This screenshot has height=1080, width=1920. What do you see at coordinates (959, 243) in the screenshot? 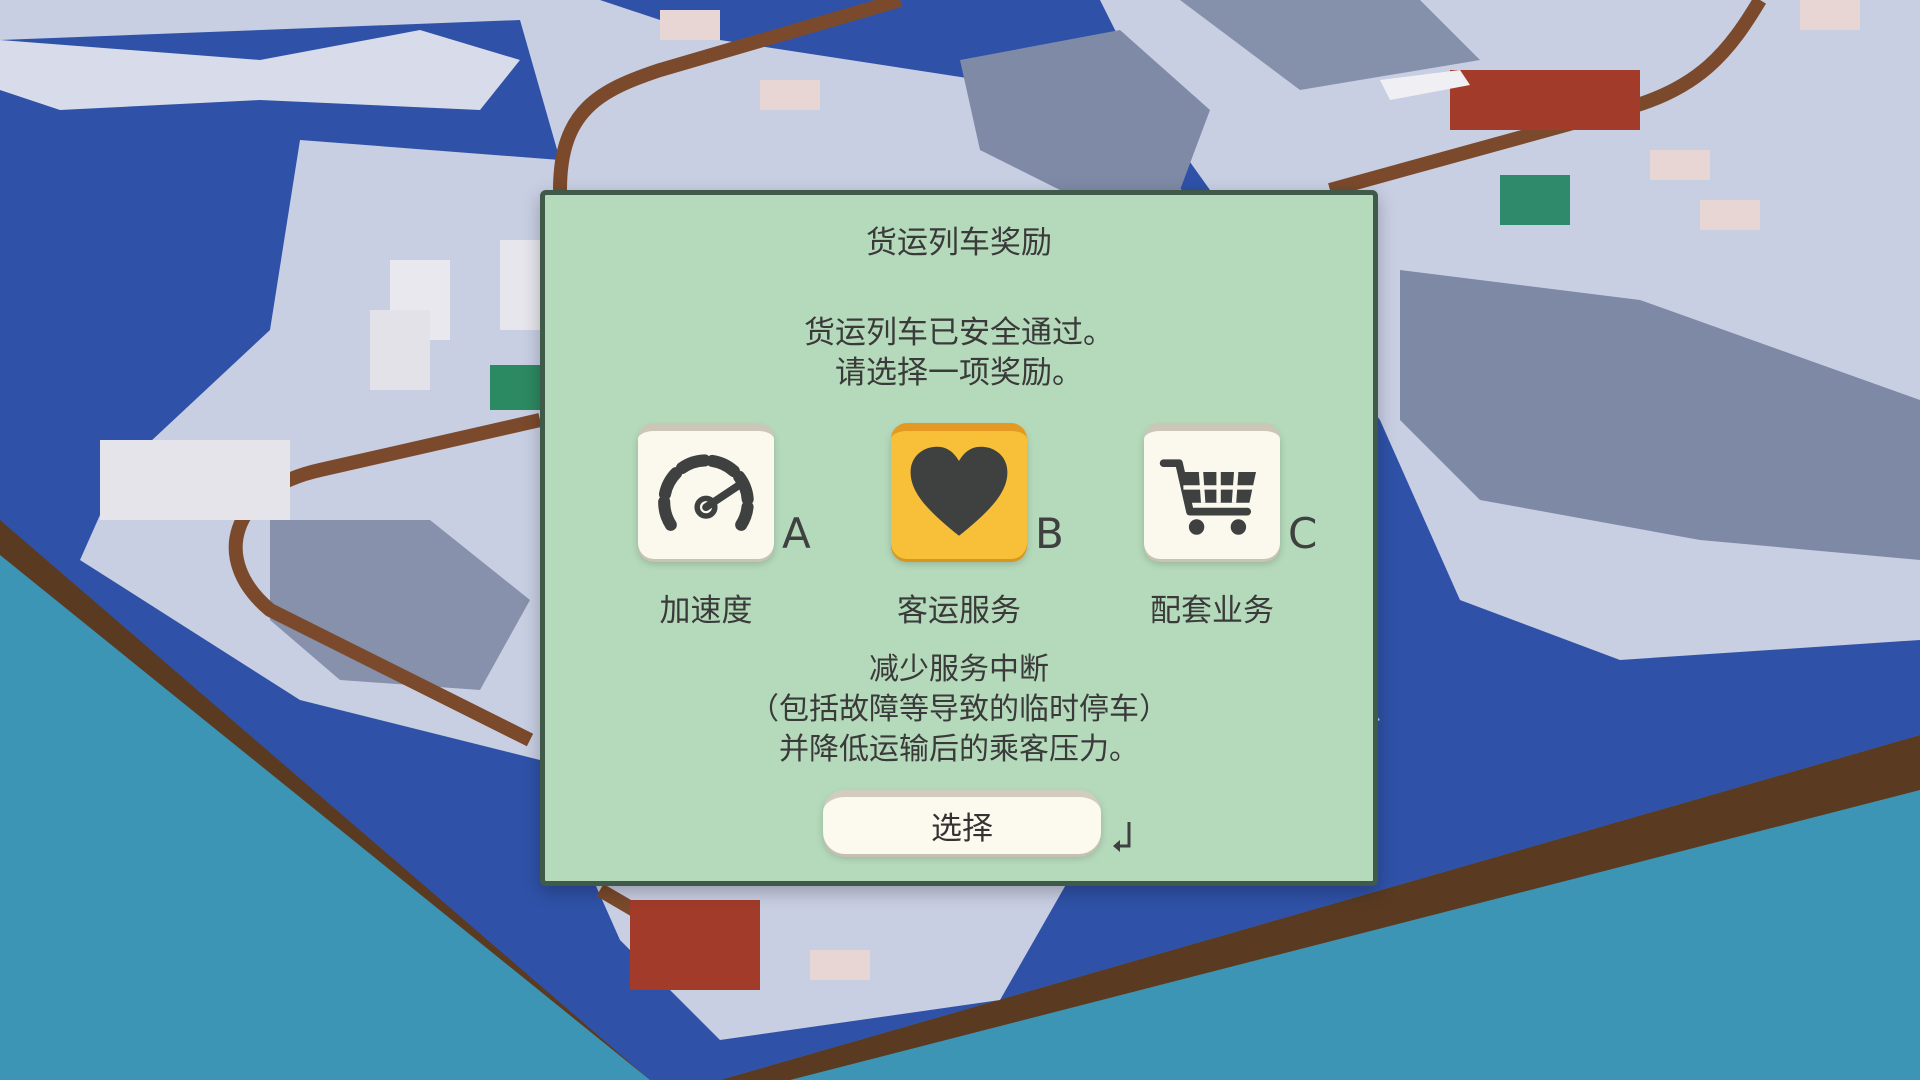
I see `dialog-title: 货运列车奖励` at bounding box center [959, 243].